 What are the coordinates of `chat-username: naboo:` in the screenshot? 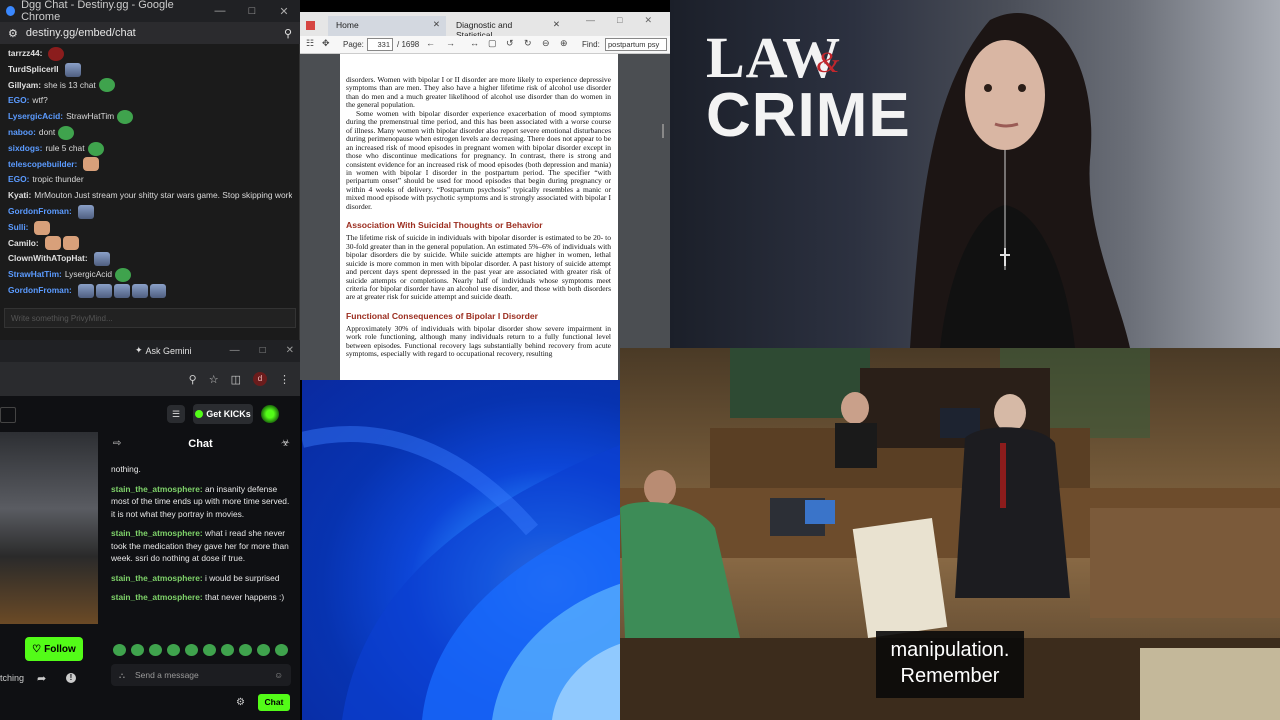 It's located at (22, 133).